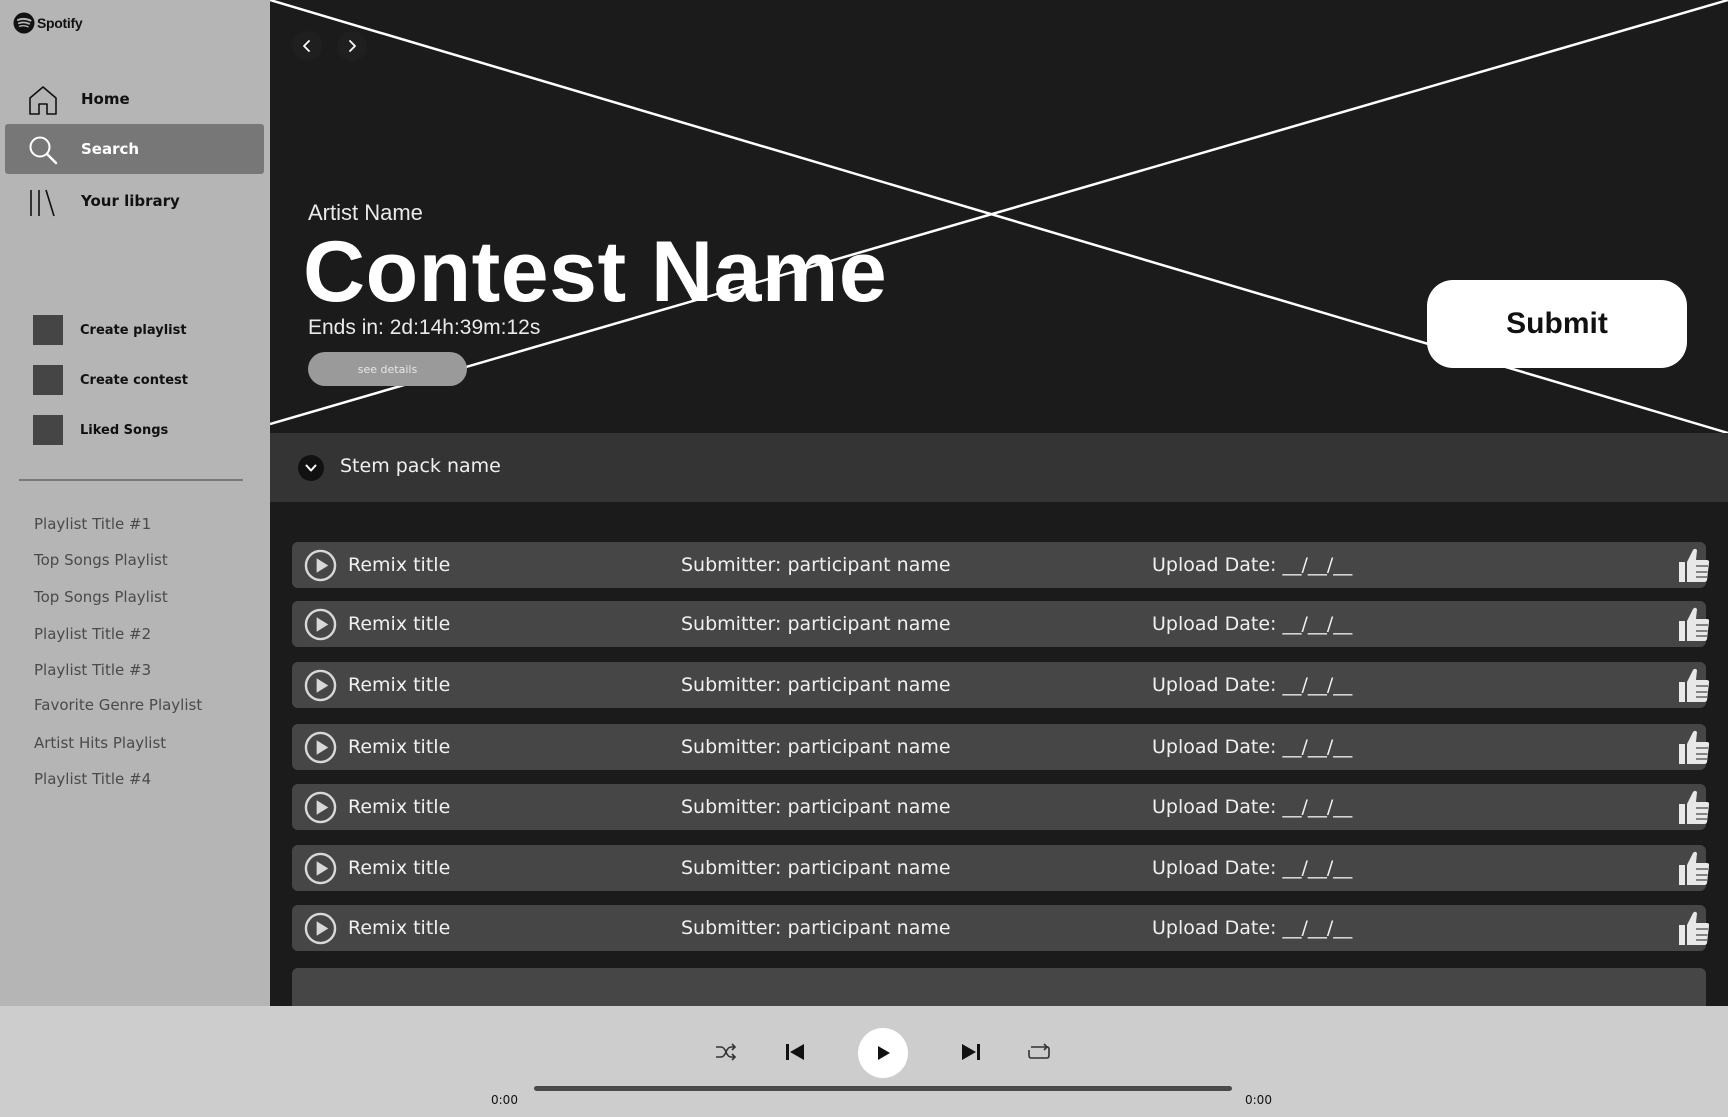  I want to click on submit-button: Submit, so click(1557, 324).